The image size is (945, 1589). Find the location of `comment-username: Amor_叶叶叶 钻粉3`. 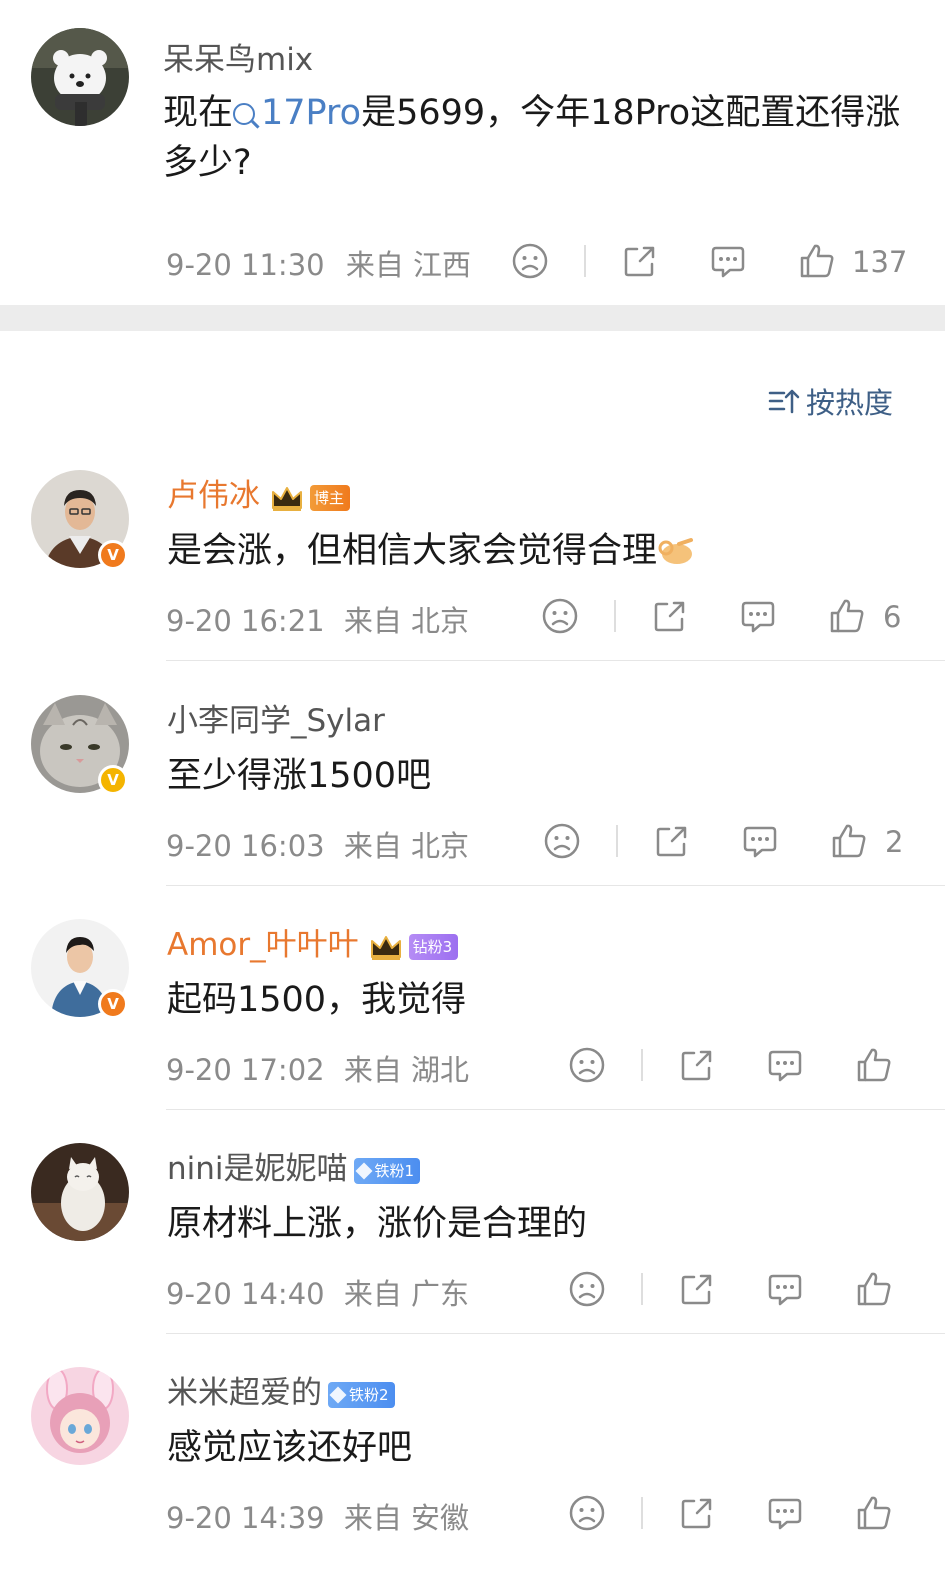

comment-username: Amor_叶叶叶 钻粉3 is located at coordinates (313, 941).